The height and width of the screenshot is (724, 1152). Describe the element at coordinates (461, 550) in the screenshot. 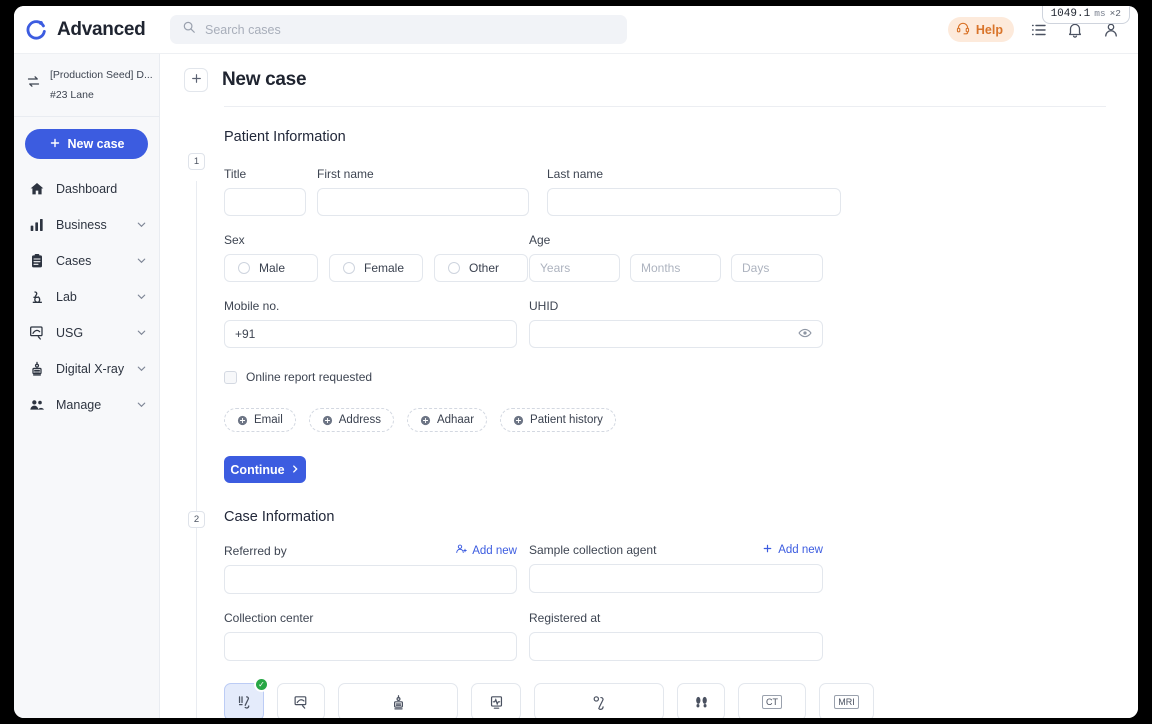

I see `add-person-icon` at that location.